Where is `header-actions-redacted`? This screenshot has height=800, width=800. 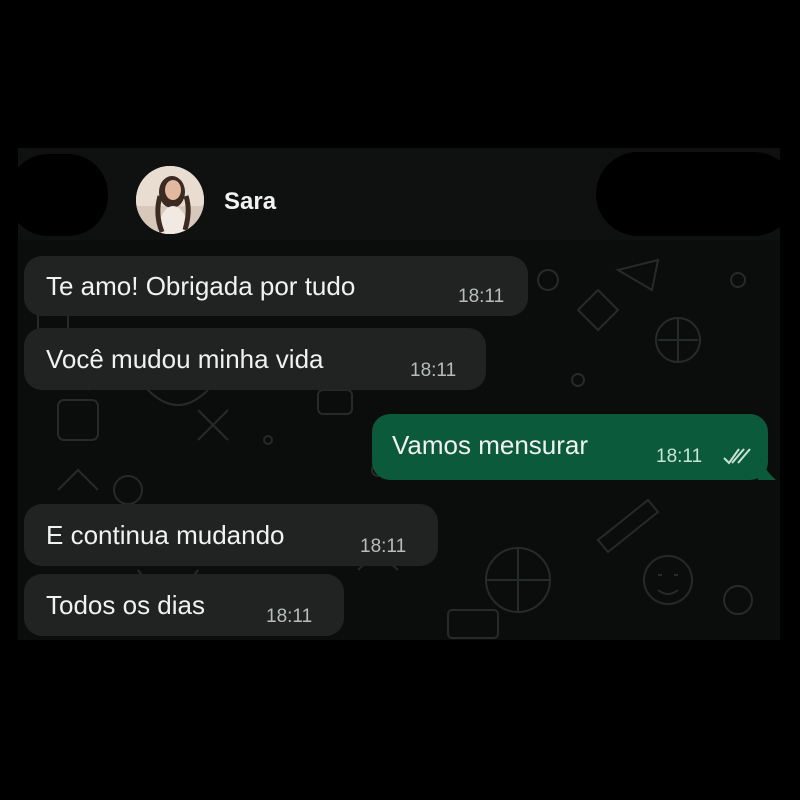 header-actions-redacted is located at coordinates (688, 194).